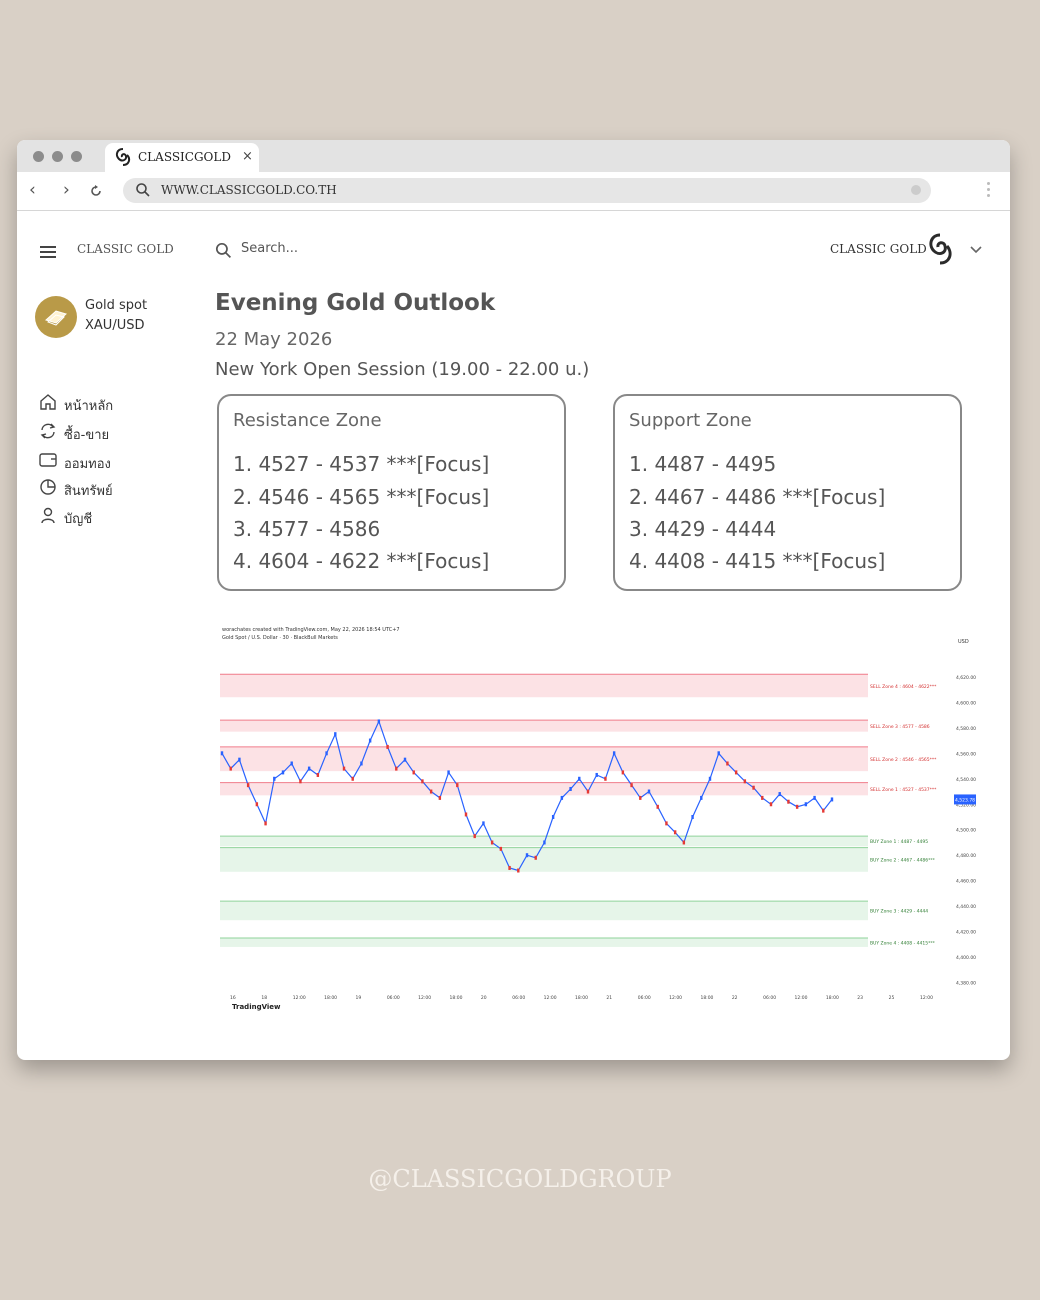 The height and width of the screenshot is (1300, 1040). Describe the element at coordinates (307, 529) in the screenshot. I see `resistance-item: 3. 4577 - 4586` at that location.